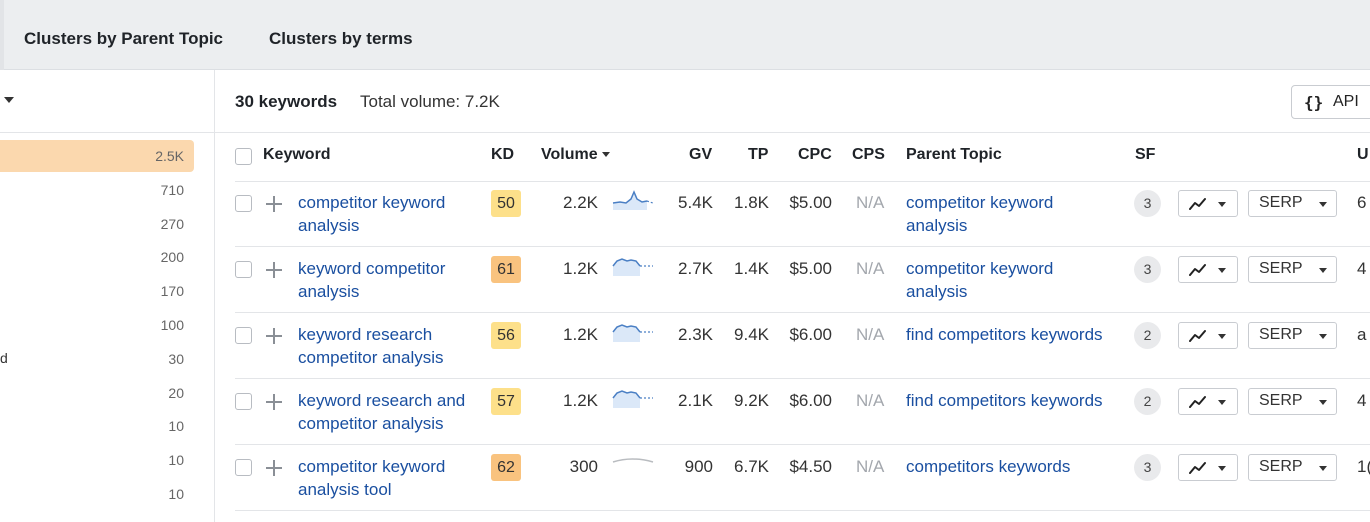 The image size is (1370, 522). What do you see at coordinates (243, 156) in the screenshot?
I see `select-all-checkbox` at bounding box center [243, 156].